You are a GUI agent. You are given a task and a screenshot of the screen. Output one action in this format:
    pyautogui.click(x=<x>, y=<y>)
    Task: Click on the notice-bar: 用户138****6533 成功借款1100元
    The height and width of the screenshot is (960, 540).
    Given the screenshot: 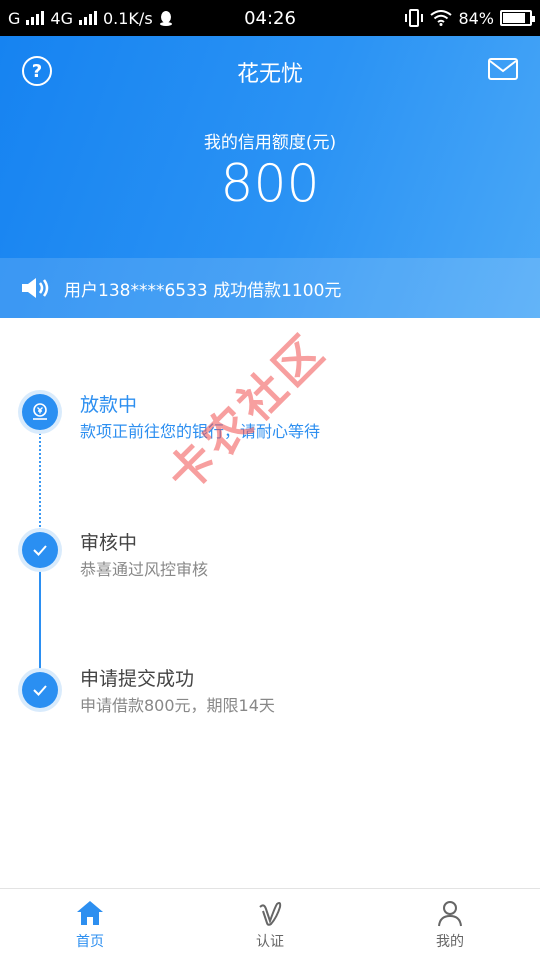 What is the action you would take?
    pyautogui.click(x=270, y=288)
    